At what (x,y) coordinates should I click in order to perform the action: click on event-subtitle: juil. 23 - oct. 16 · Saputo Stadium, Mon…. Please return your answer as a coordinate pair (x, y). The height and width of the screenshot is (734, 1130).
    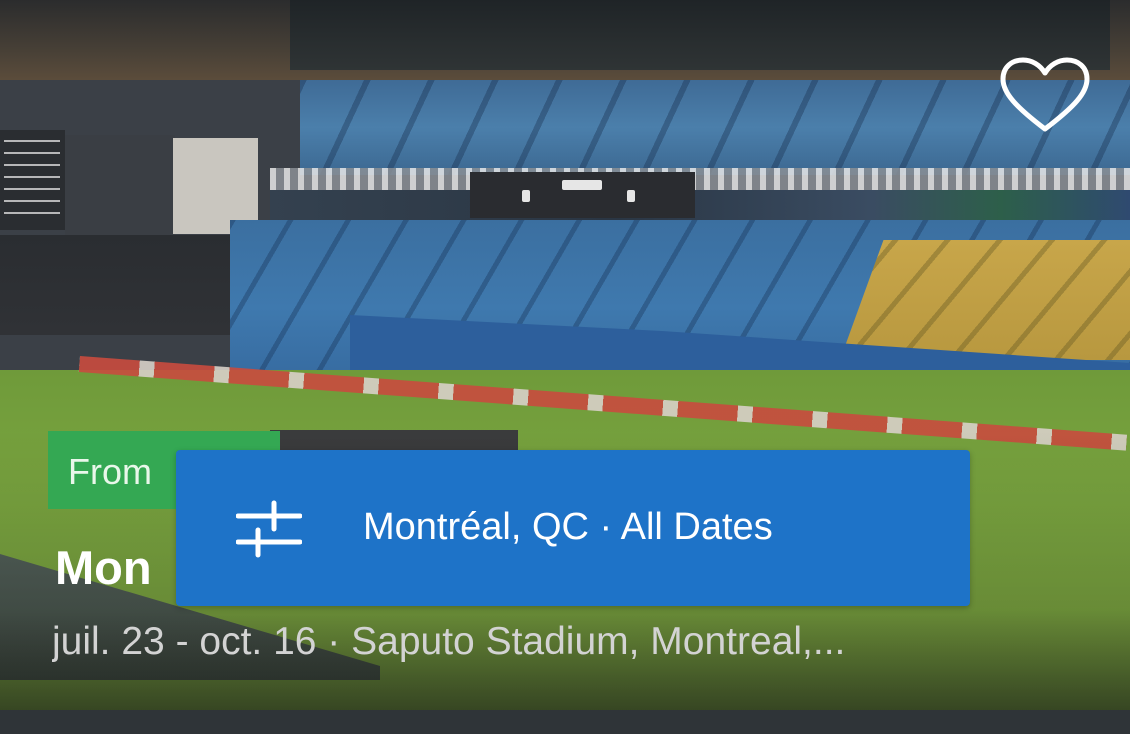
    Looking at the image, I should click on (449, 641).